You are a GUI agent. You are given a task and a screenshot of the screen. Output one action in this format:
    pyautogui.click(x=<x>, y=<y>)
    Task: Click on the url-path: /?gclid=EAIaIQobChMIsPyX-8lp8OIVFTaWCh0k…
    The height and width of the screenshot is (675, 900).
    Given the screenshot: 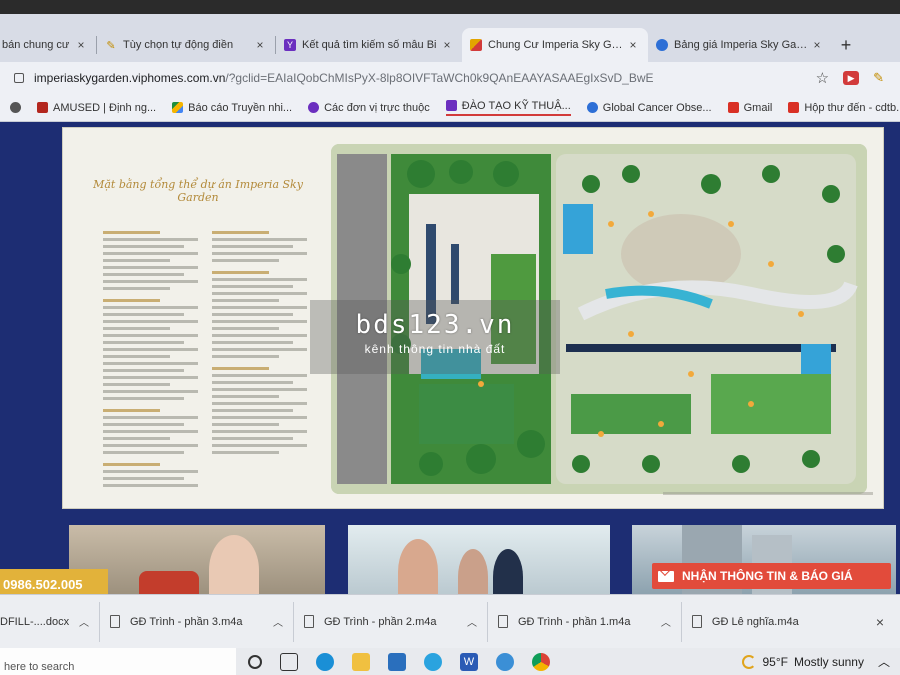 What is the action you would take?
    pyautogui.click(x=439, y=78)
    